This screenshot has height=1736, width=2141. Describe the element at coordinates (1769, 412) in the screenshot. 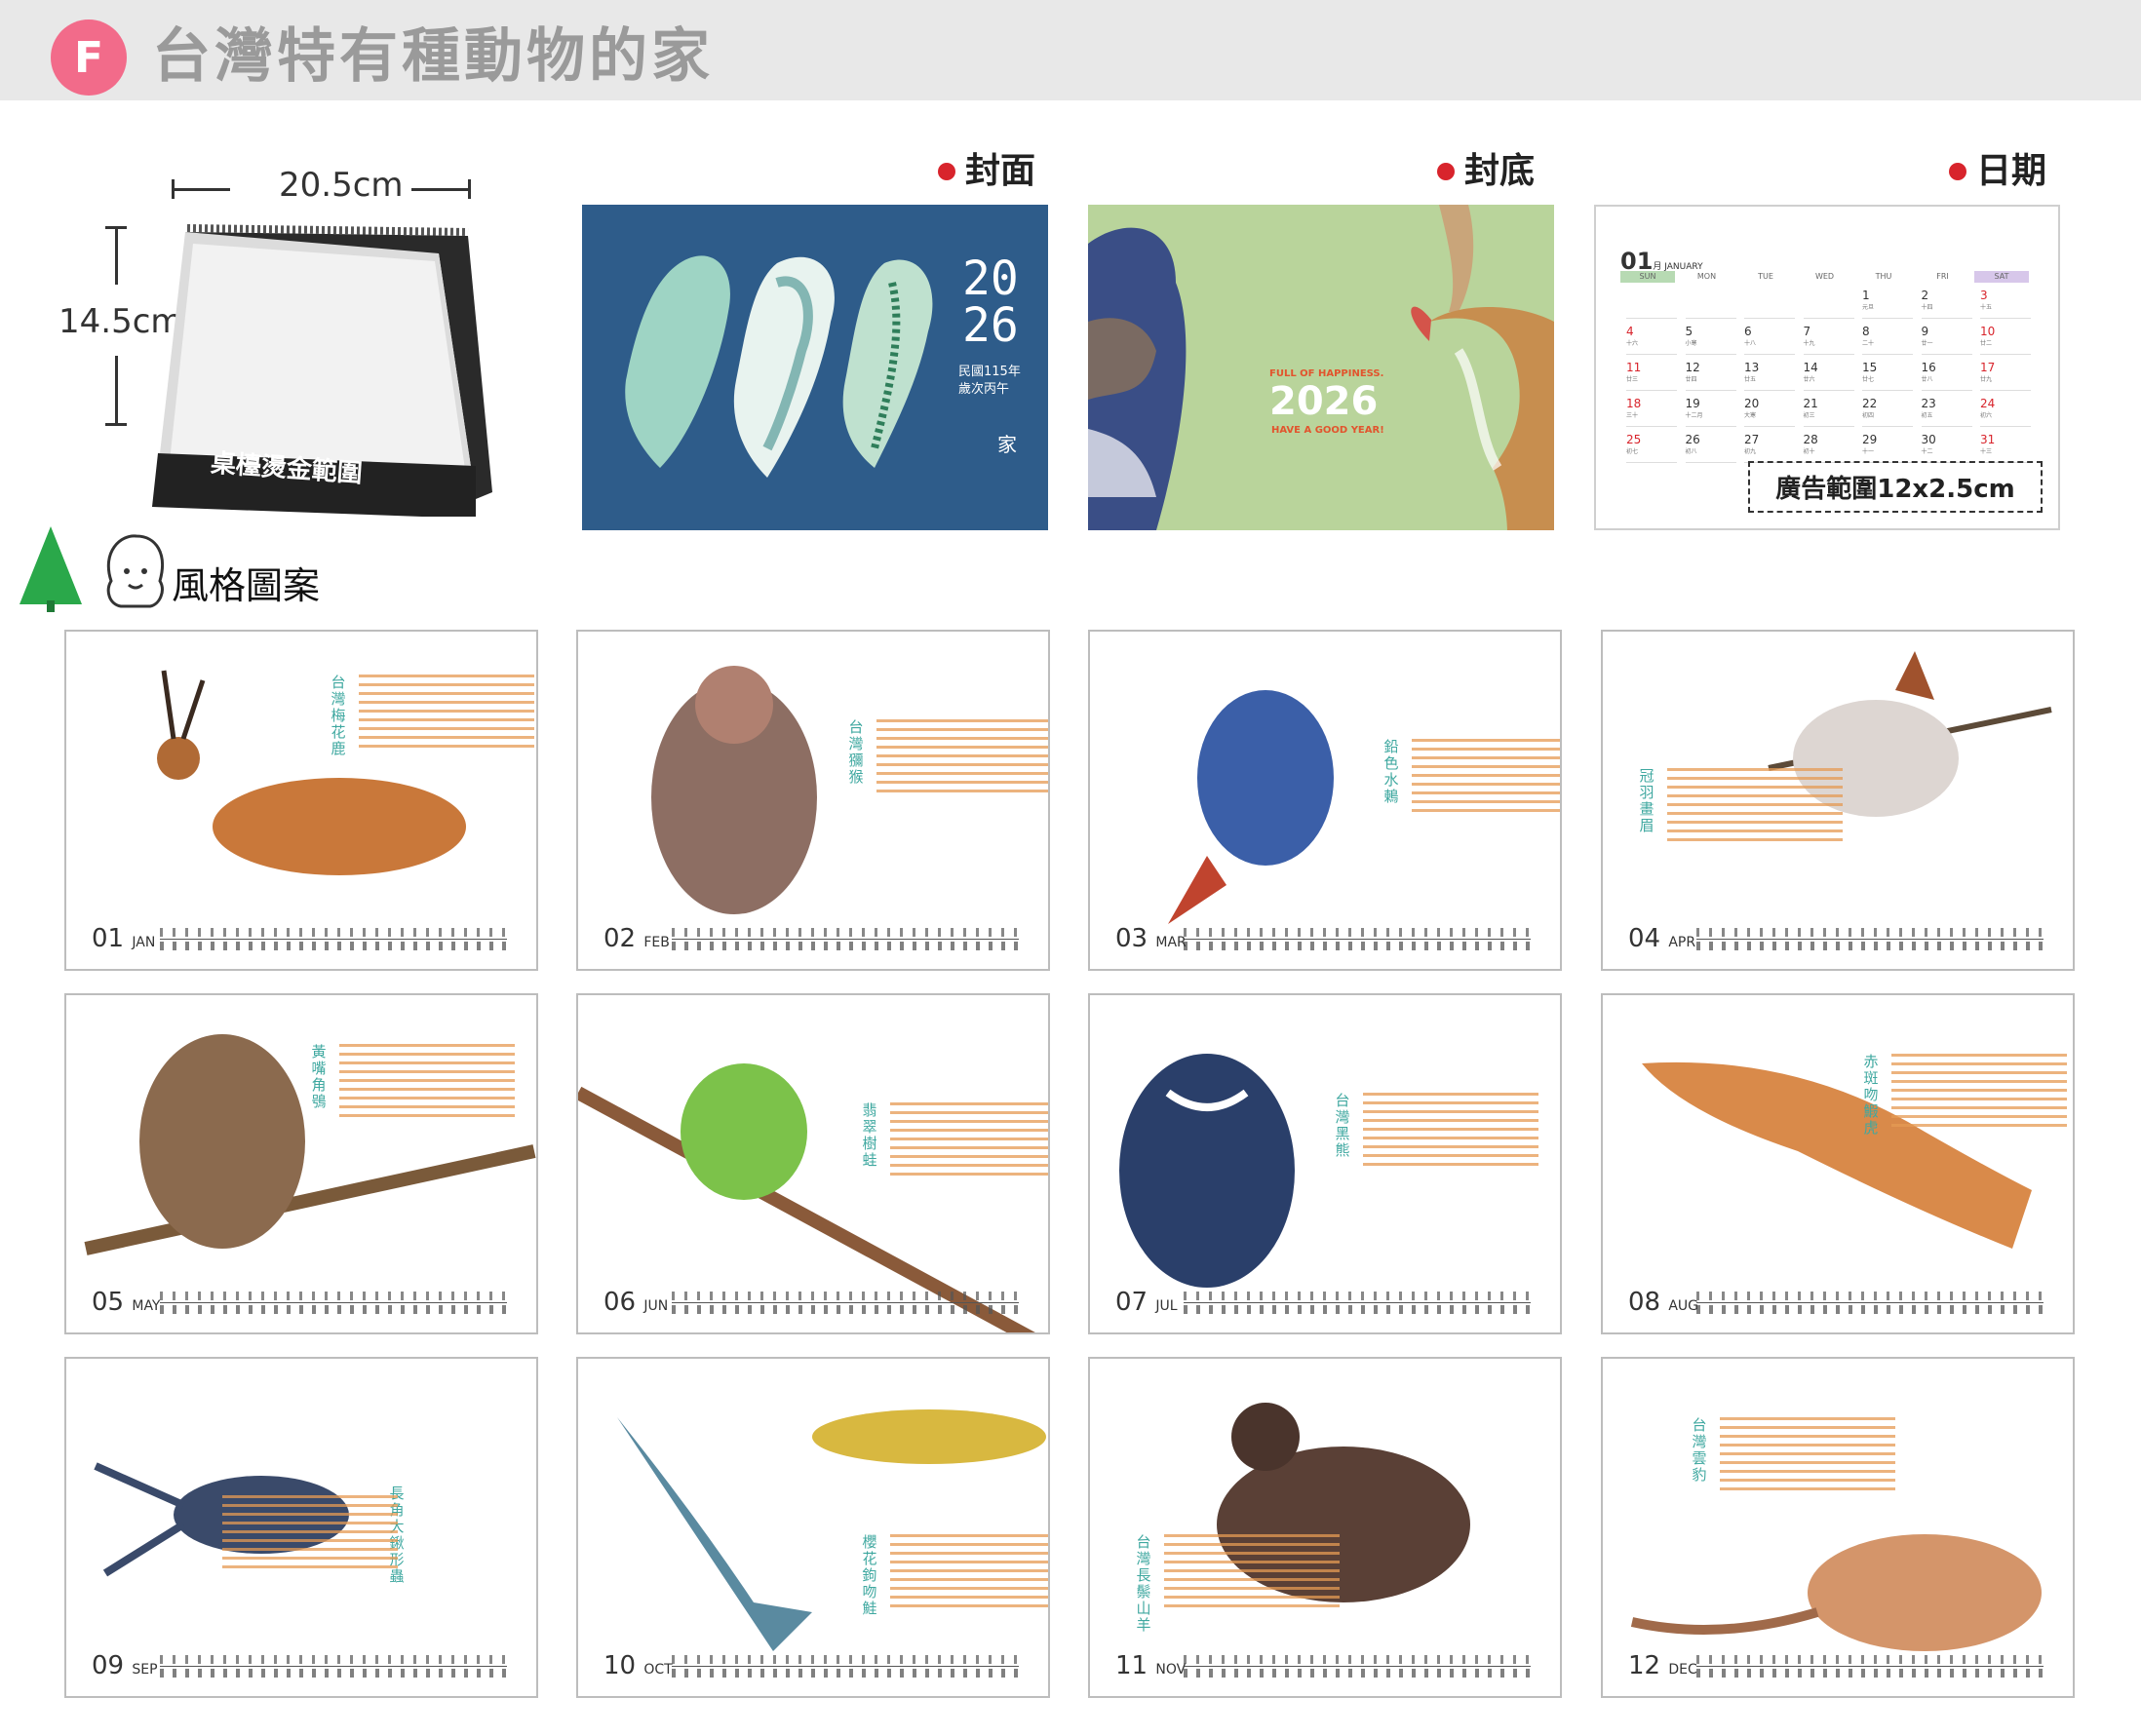

I see `date-cell: 20 大寒` at that location.